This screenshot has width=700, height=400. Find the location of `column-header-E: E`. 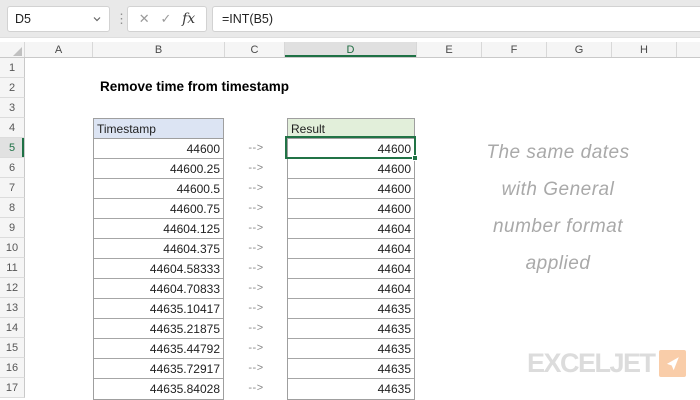

column-header-E: E is located at coordinates (449, 49).